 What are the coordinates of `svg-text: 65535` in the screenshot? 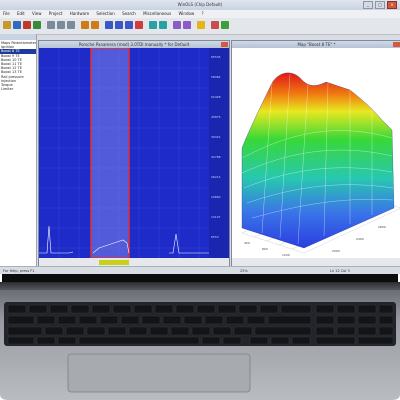 It's located at (216, 57).